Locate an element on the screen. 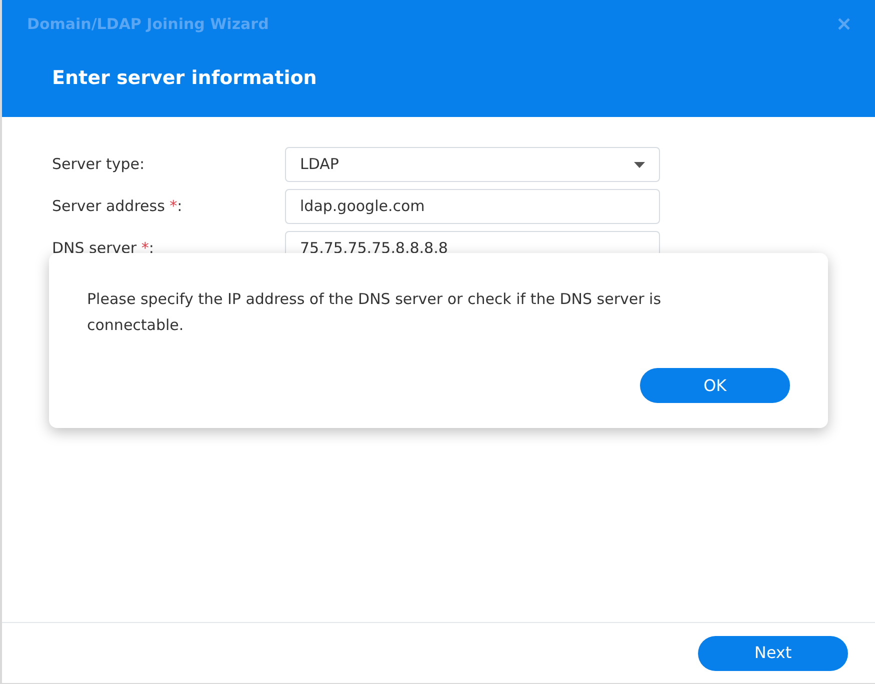 This screenshot has width=875, height=684. next-button: Next is located at coordinates (773, 653).